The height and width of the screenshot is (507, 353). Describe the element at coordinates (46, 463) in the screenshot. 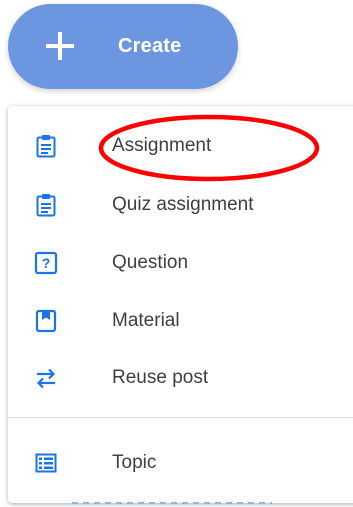

I see `topic-icon` at that location.